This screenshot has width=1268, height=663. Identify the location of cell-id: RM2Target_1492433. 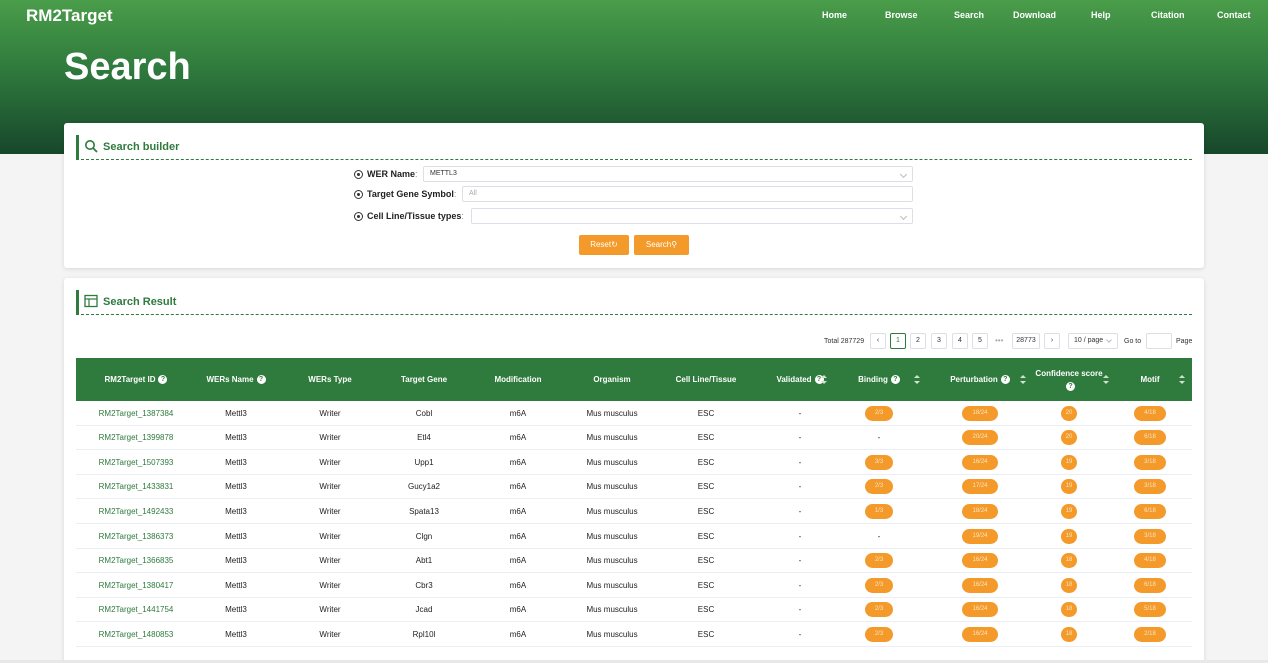
(136, 511).